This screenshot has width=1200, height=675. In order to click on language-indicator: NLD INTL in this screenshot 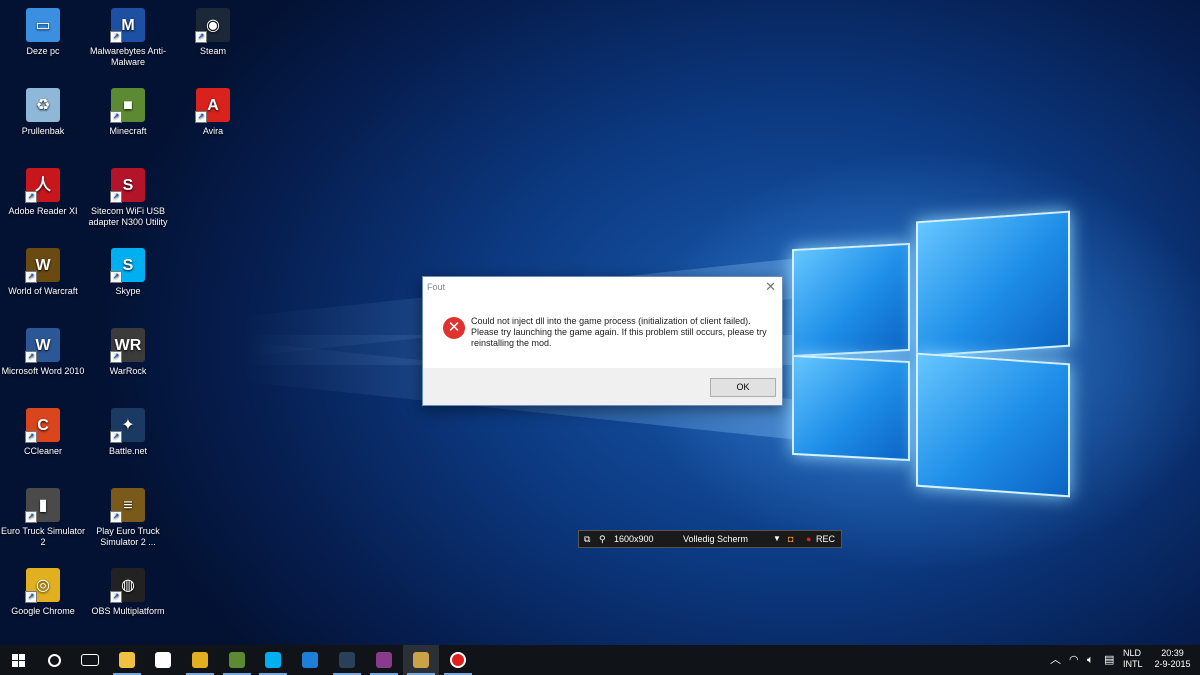, I will do `click(1133, 660)`.